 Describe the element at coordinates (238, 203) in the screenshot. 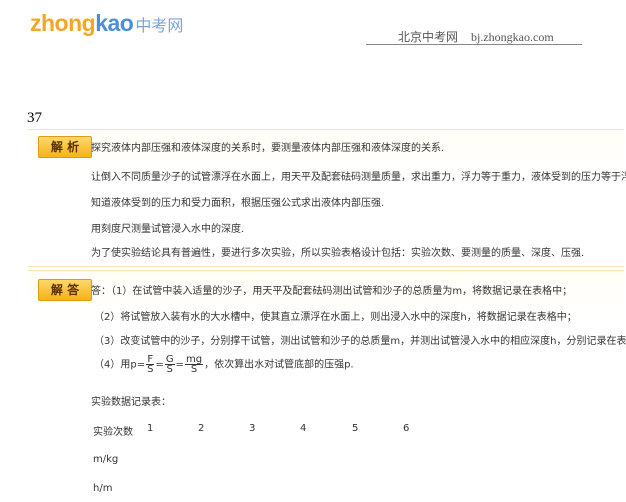

I see `analysis-line: 知道液体受到的压力和受力面积，根据压强公式求出液体内部压强.` at that location.